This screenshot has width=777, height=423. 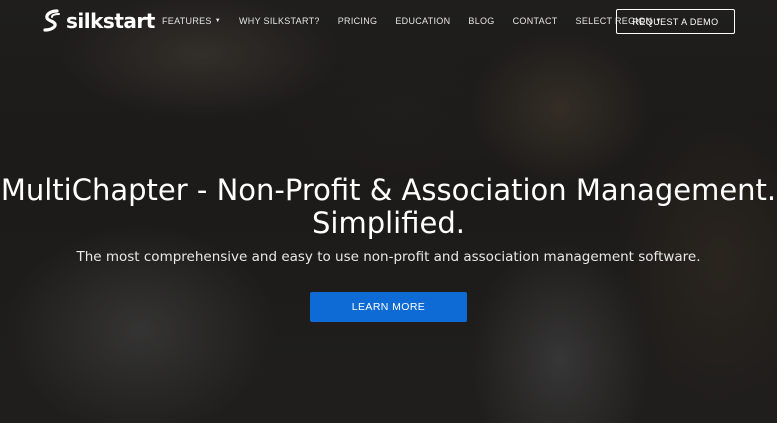 I want to click on nav-pricing-label: PRICING, so click(x=357, y=21).